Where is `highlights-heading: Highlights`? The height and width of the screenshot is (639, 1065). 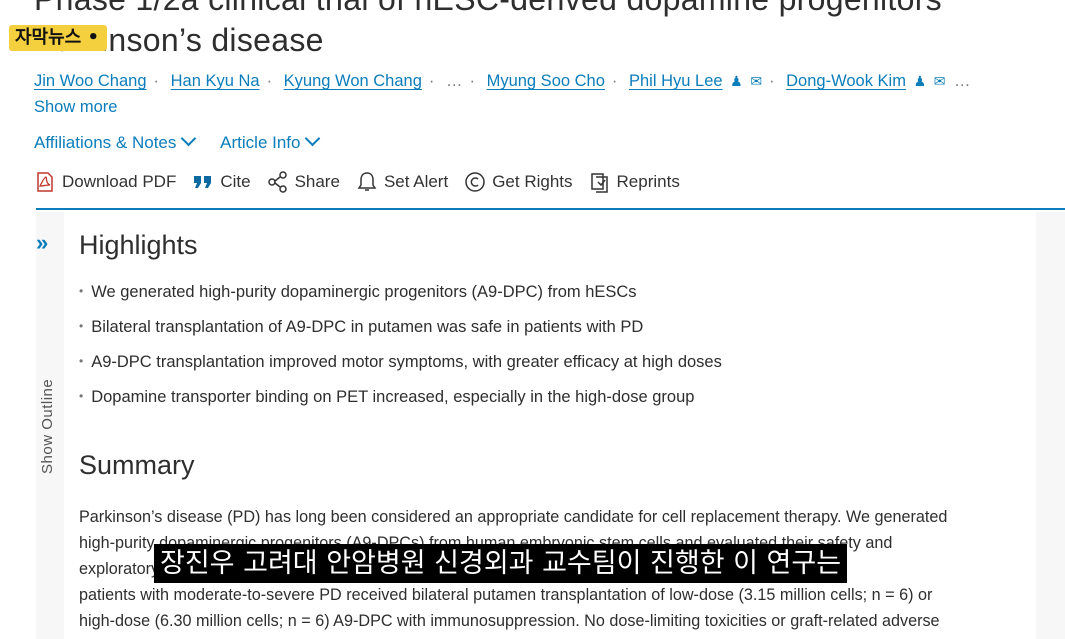
highlights-heading: Highlights is located at coordinates (138, 245).